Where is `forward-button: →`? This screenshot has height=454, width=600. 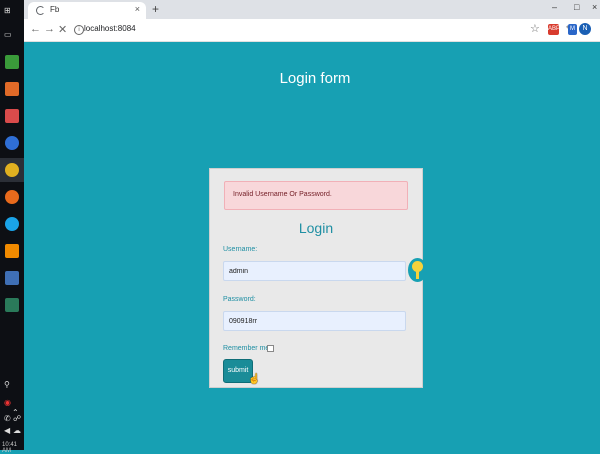
forward-button: → is located at coordinates (49, 29).